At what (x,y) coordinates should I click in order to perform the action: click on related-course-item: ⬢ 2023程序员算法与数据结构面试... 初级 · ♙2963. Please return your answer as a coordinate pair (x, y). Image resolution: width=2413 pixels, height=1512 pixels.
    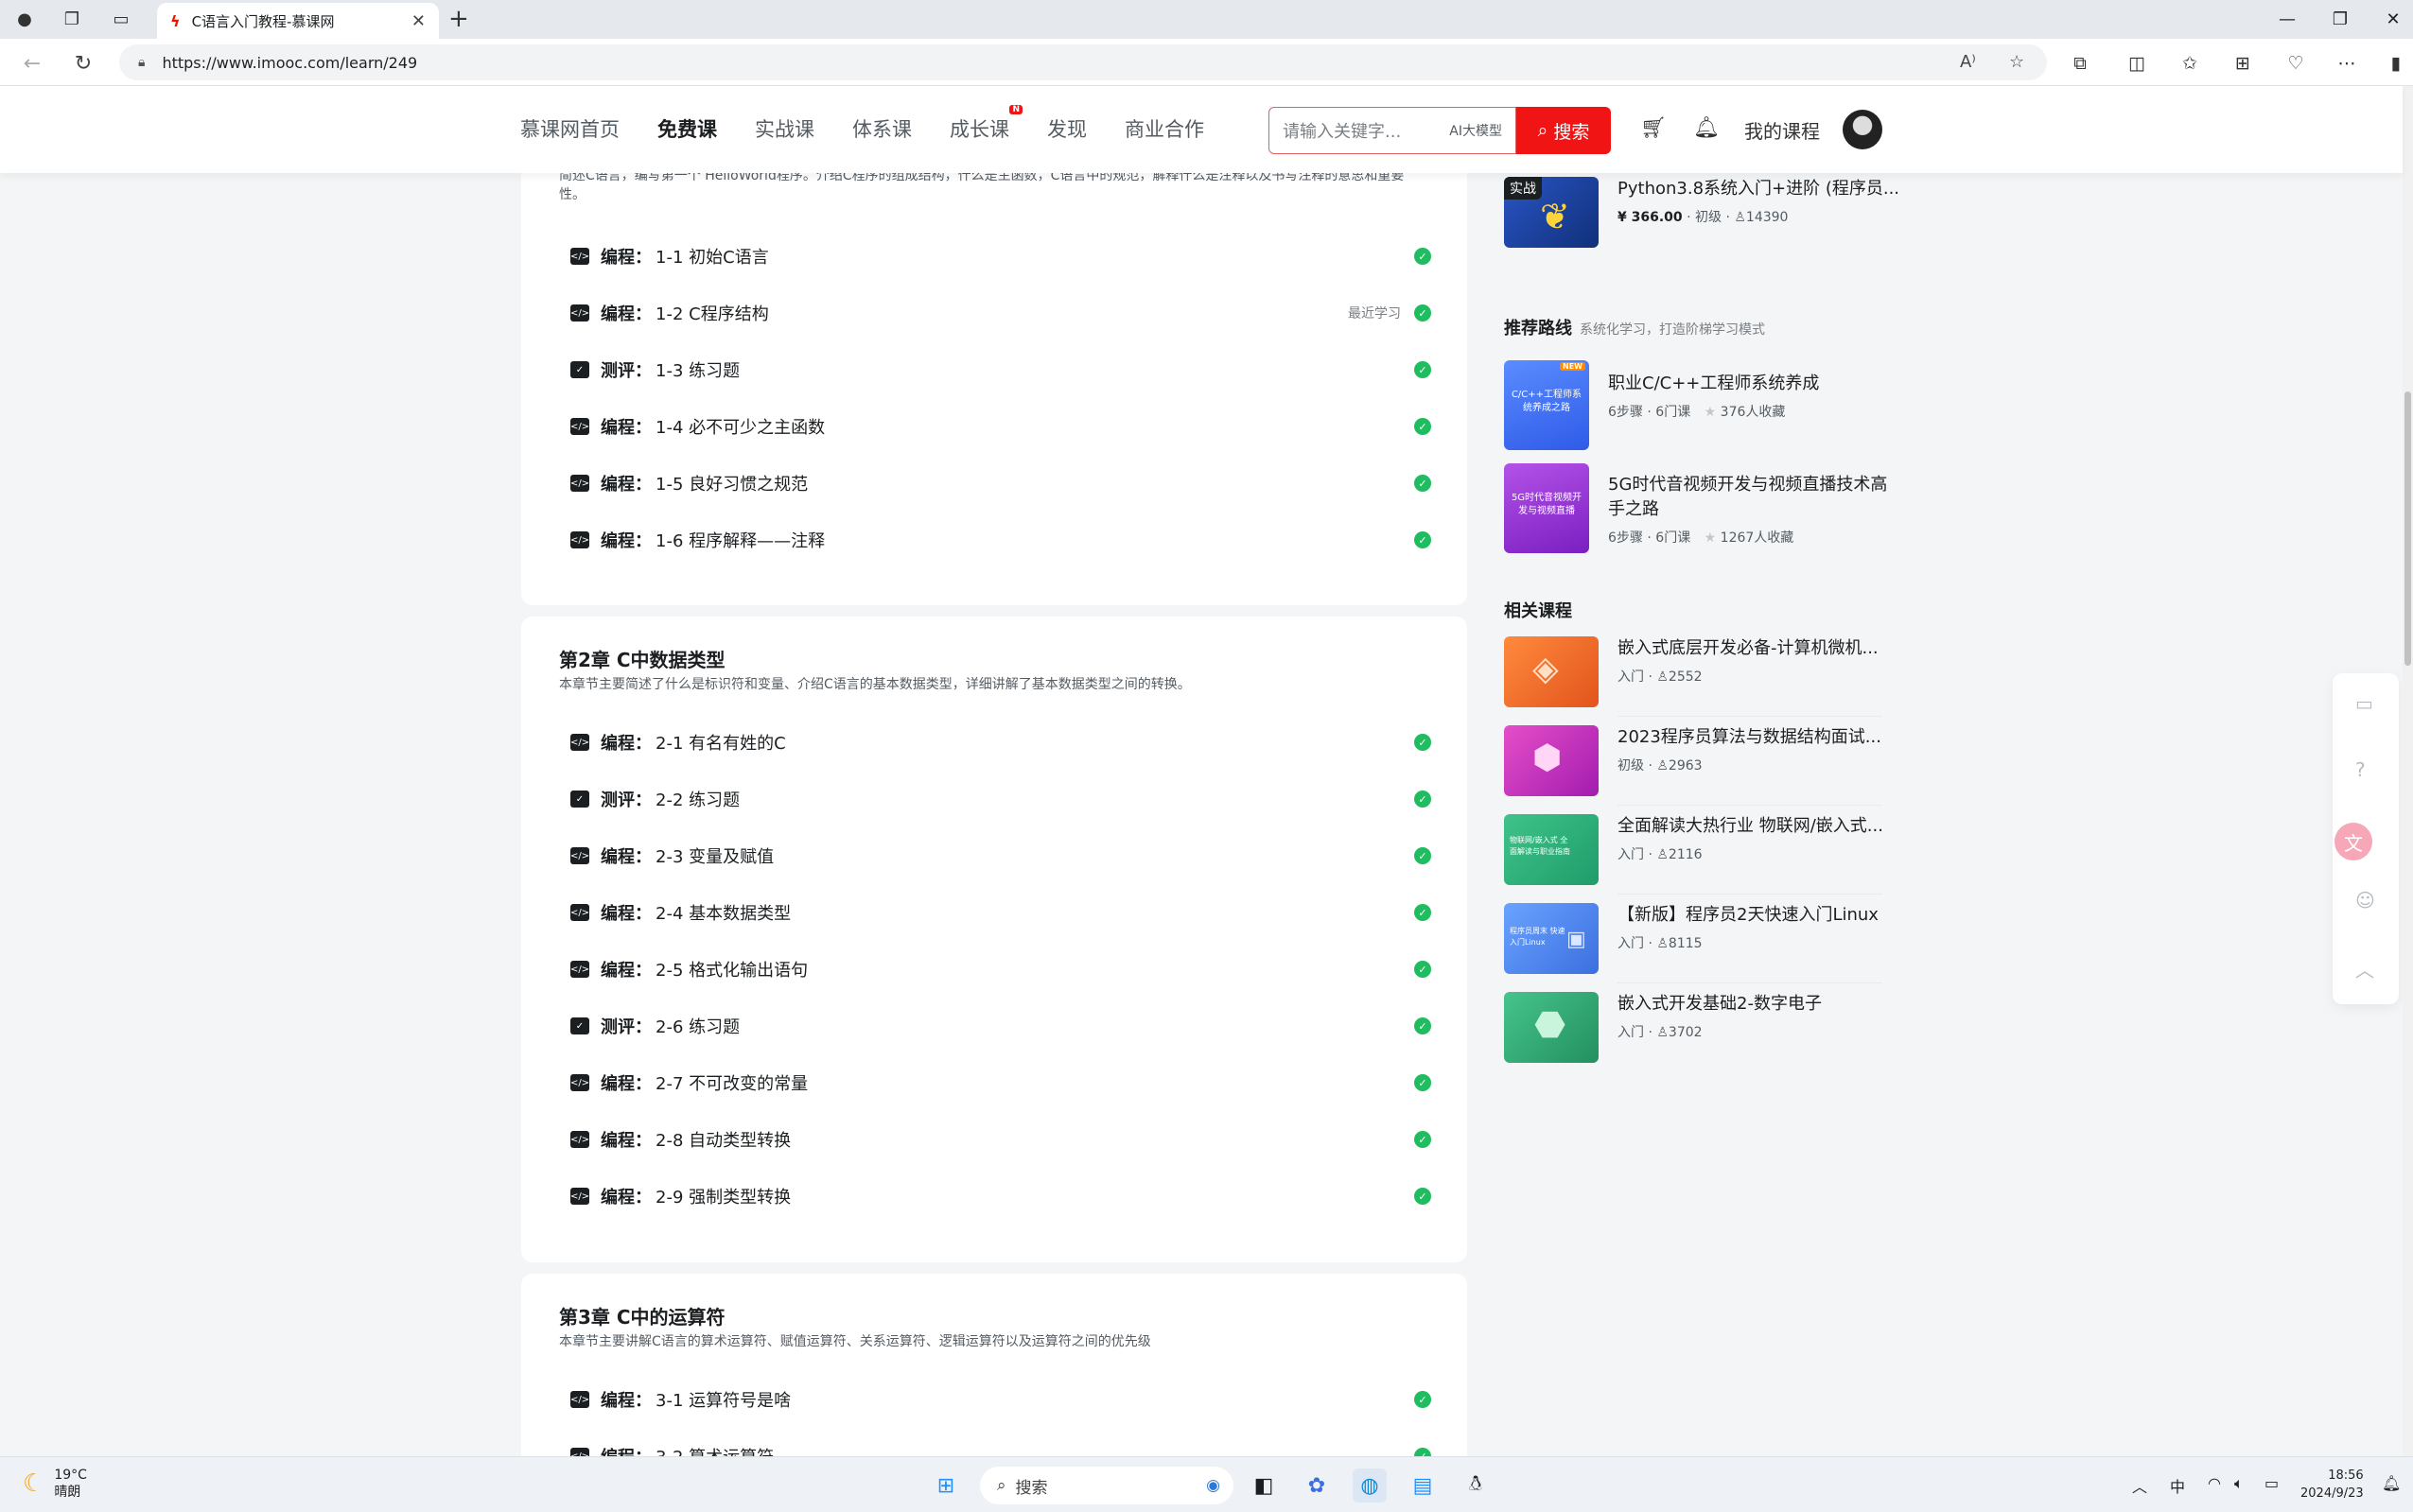
    Looking at the image, I should click on (1702, 760).